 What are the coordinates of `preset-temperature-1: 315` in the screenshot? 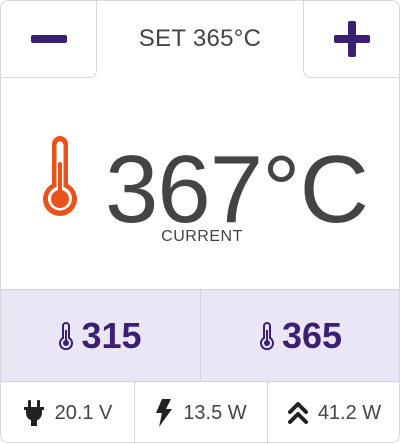 It's located at (101, 335).